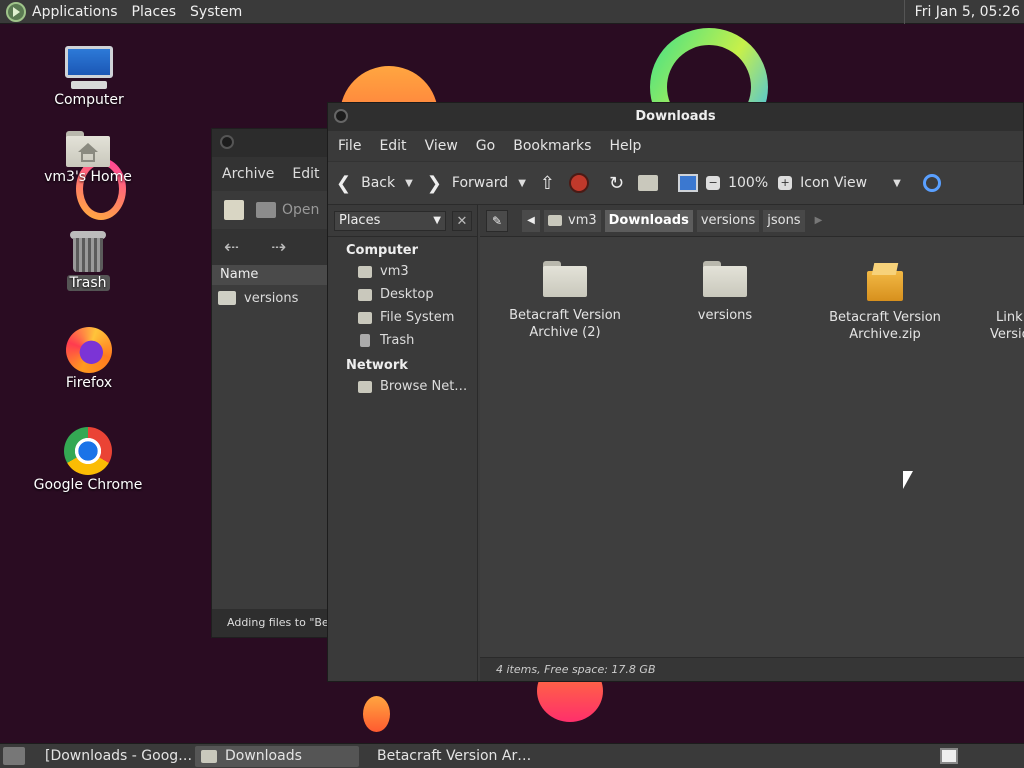 Image resolution: width=1024 pixels, height=768 pixels. Describe the element at coordinates (467, 183) in the screenshot. I see `forward-button: ❯ Forward` at that location.